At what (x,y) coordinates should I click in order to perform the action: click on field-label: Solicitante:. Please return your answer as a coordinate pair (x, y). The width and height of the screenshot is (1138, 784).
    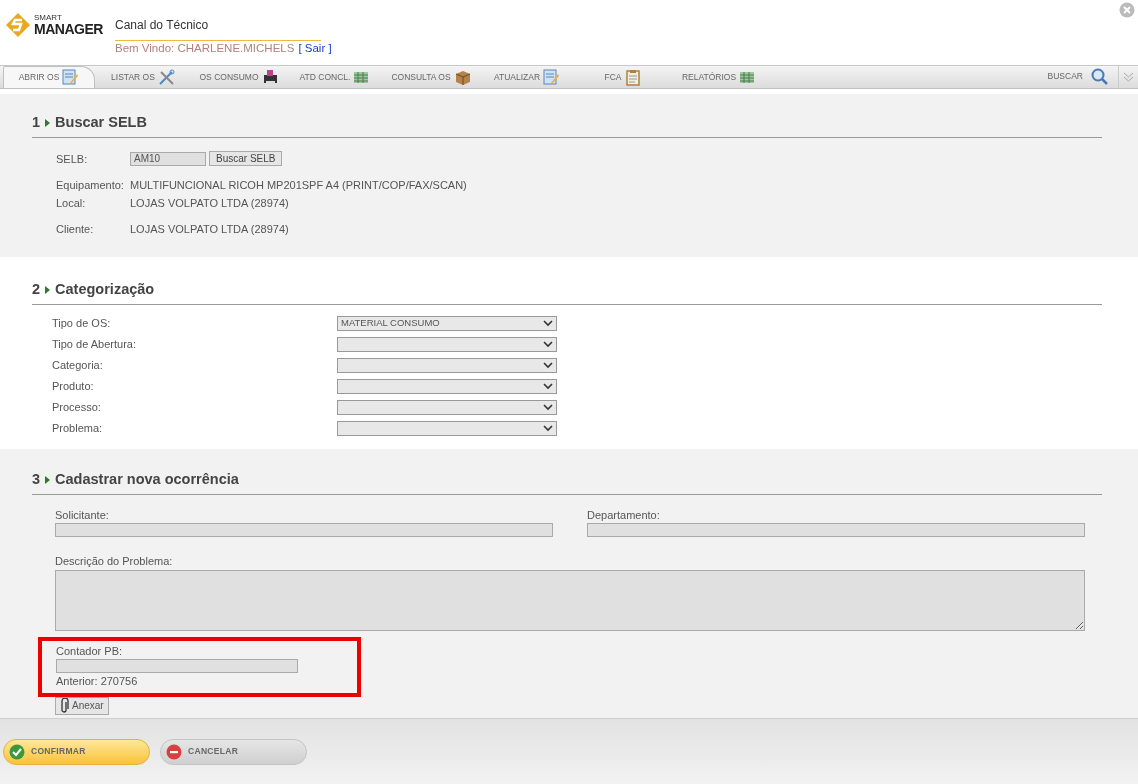
    Looking at the image, I should click on (82, 515).